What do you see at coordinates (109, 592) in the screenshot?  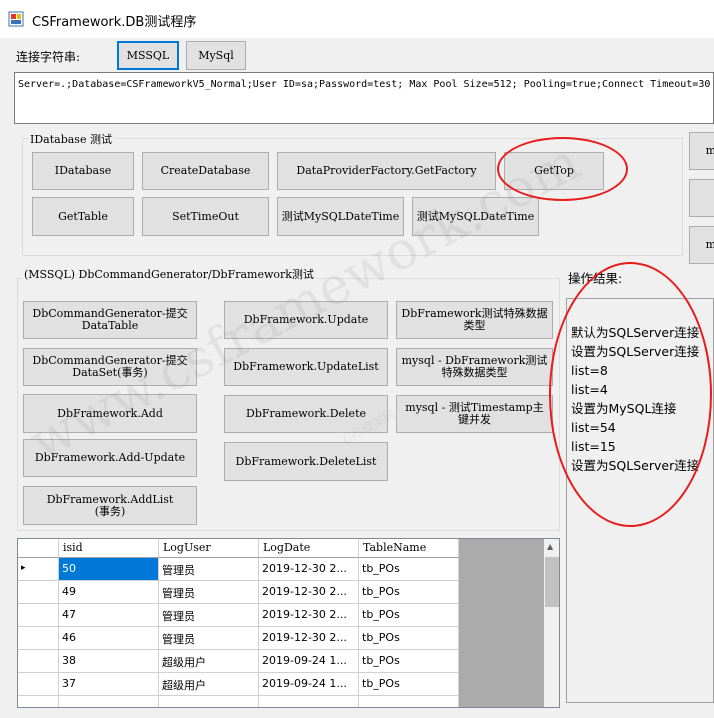 I see `table-cell: 49` at bounding box center [109, 592].